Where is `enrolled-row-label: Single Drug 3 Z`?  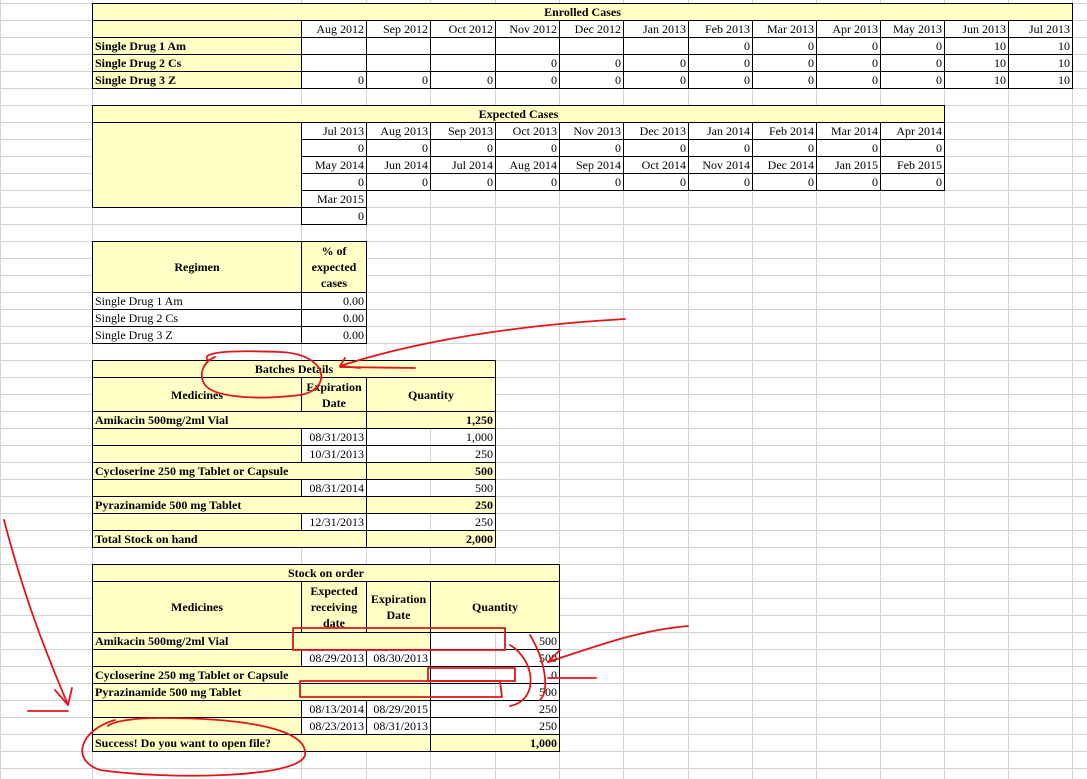 enrolled-row-label: Single Drug 3 Z is located at coordinates (197, 80).